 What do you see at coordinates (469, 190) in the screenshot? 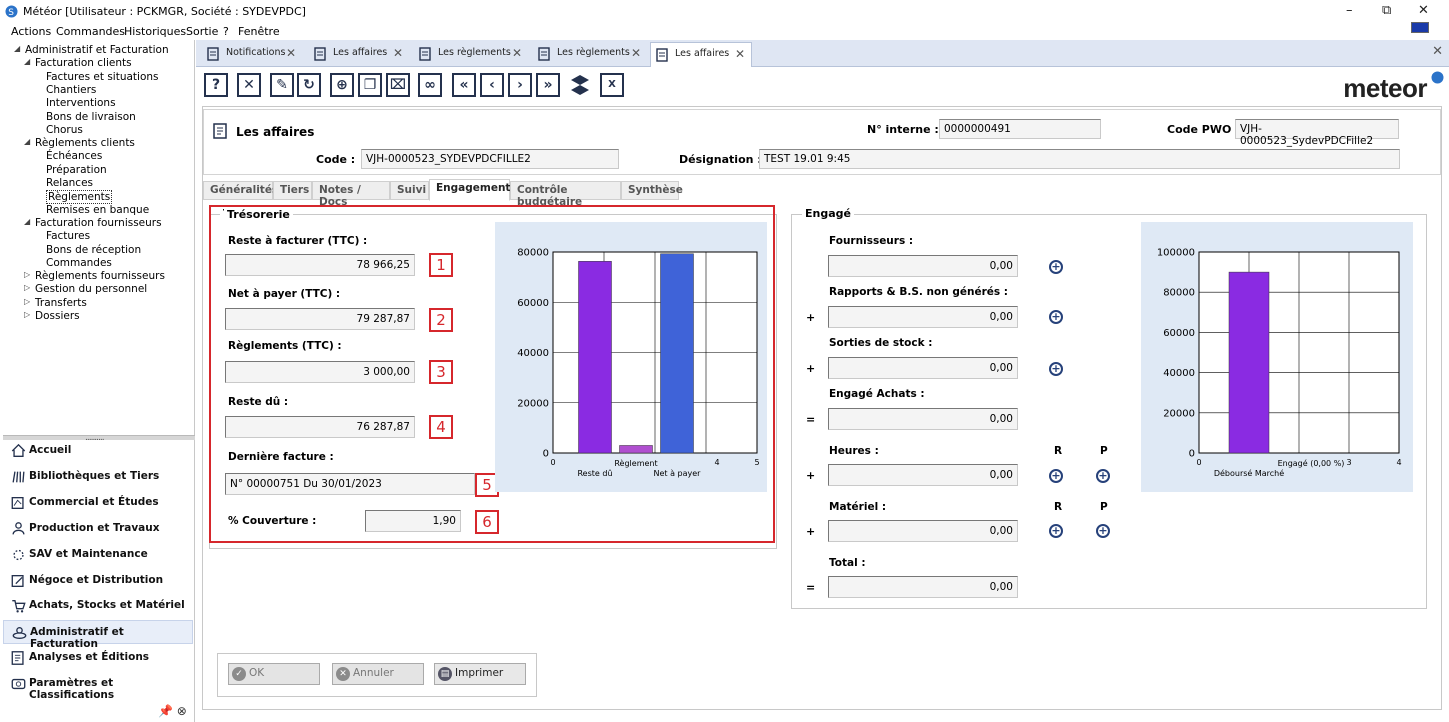
I see `form-tab: Engagement` at bounding box center [469, 190].